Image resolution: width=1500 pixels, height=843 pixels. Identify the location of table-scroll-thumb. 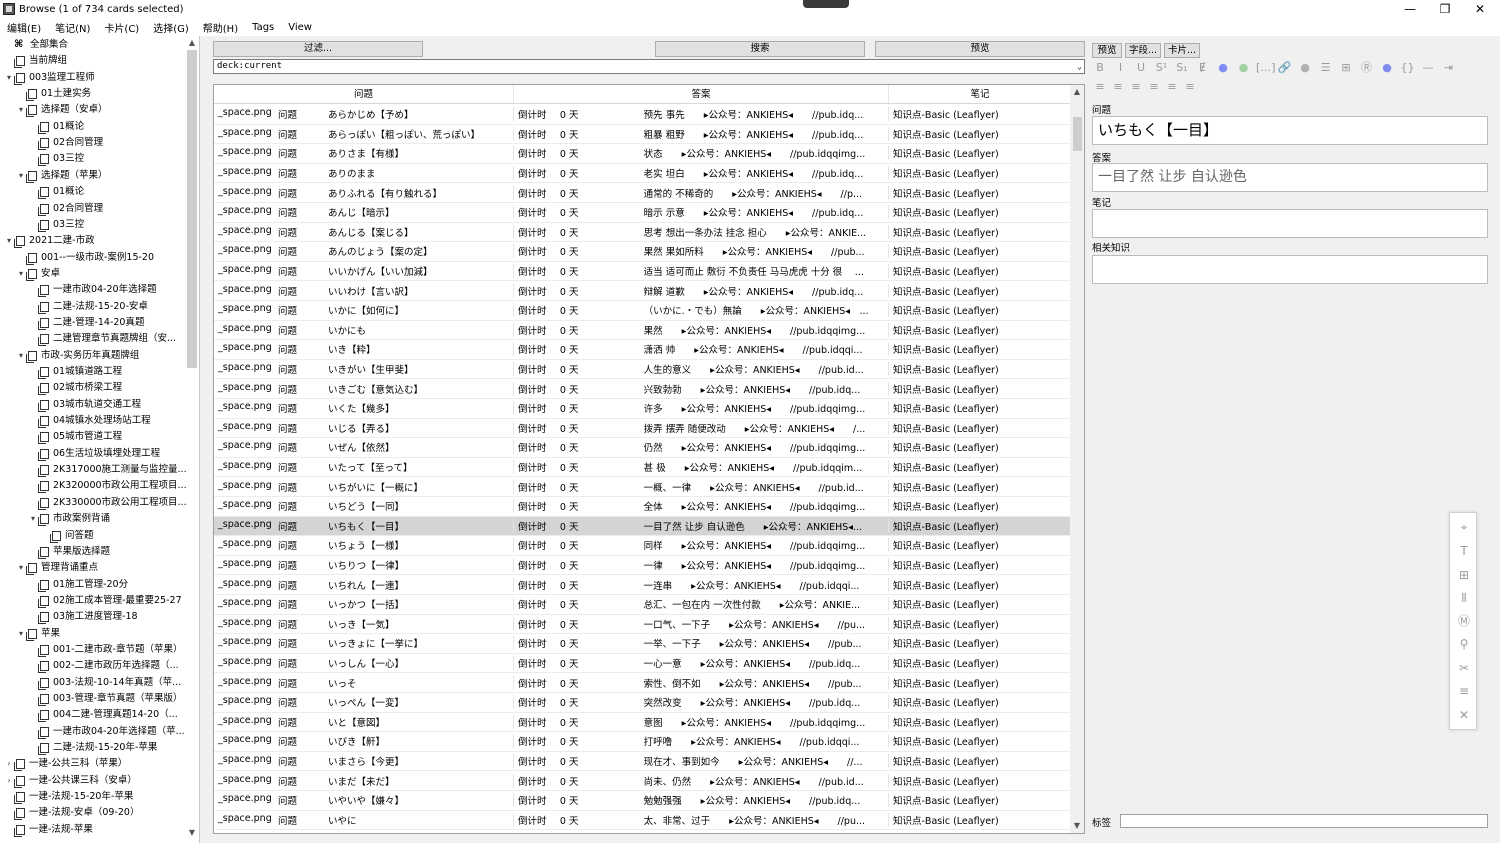
(1077, 134).